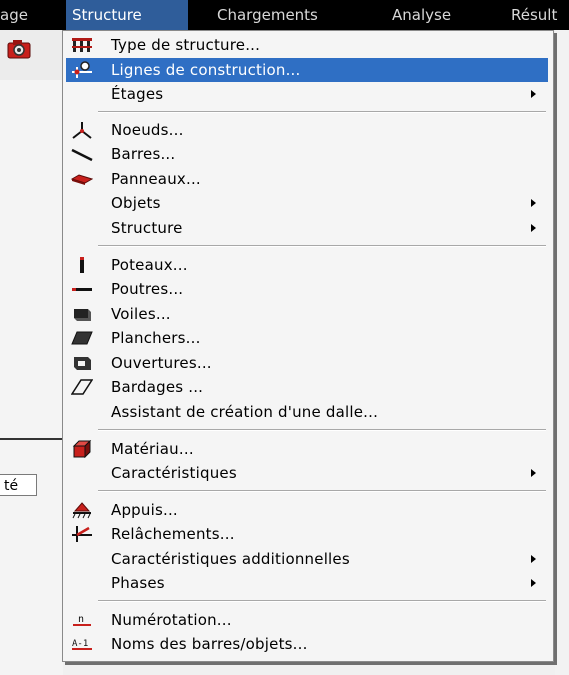 This screenshot has width=569, height=675. I want to click on menu-item-structure: Structure, so click(307, 228).